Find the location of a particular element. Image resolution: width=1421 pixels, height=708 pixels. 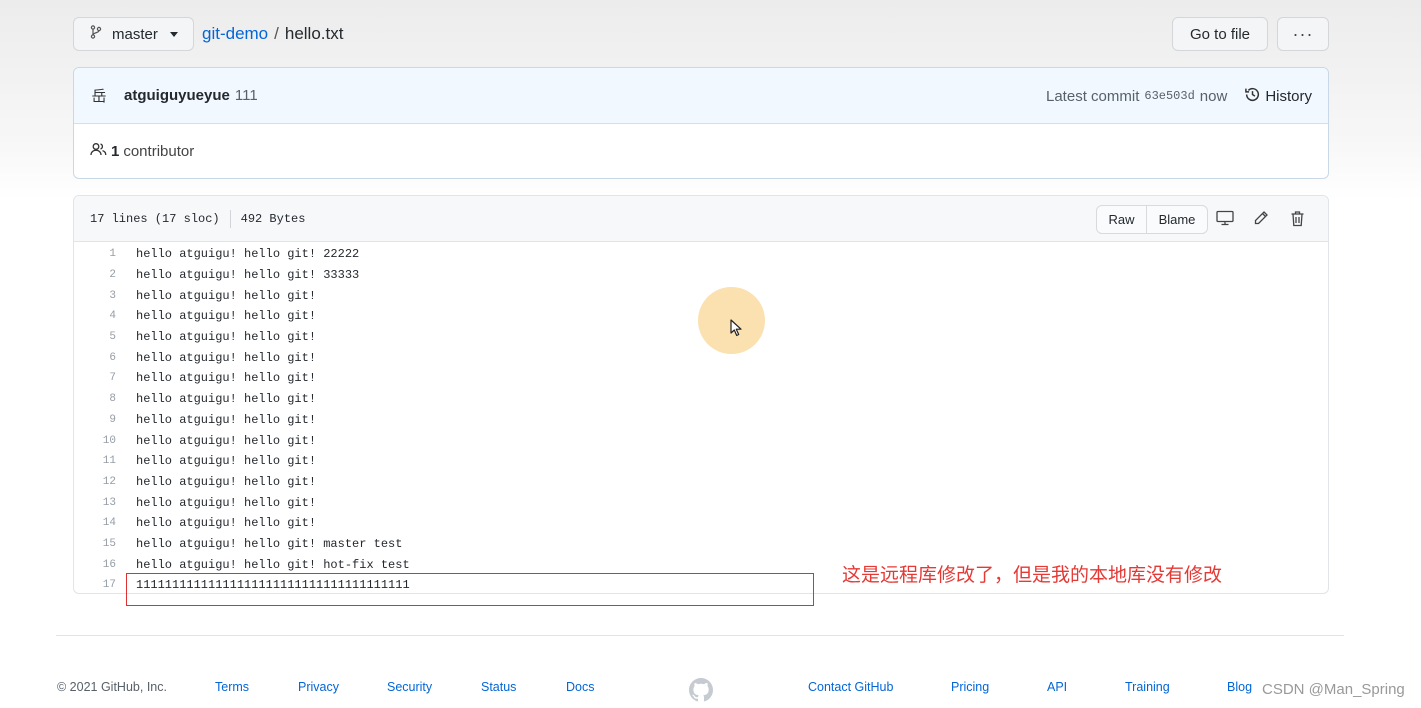

raw-button: Raw is located at coordinates (1122, 219).